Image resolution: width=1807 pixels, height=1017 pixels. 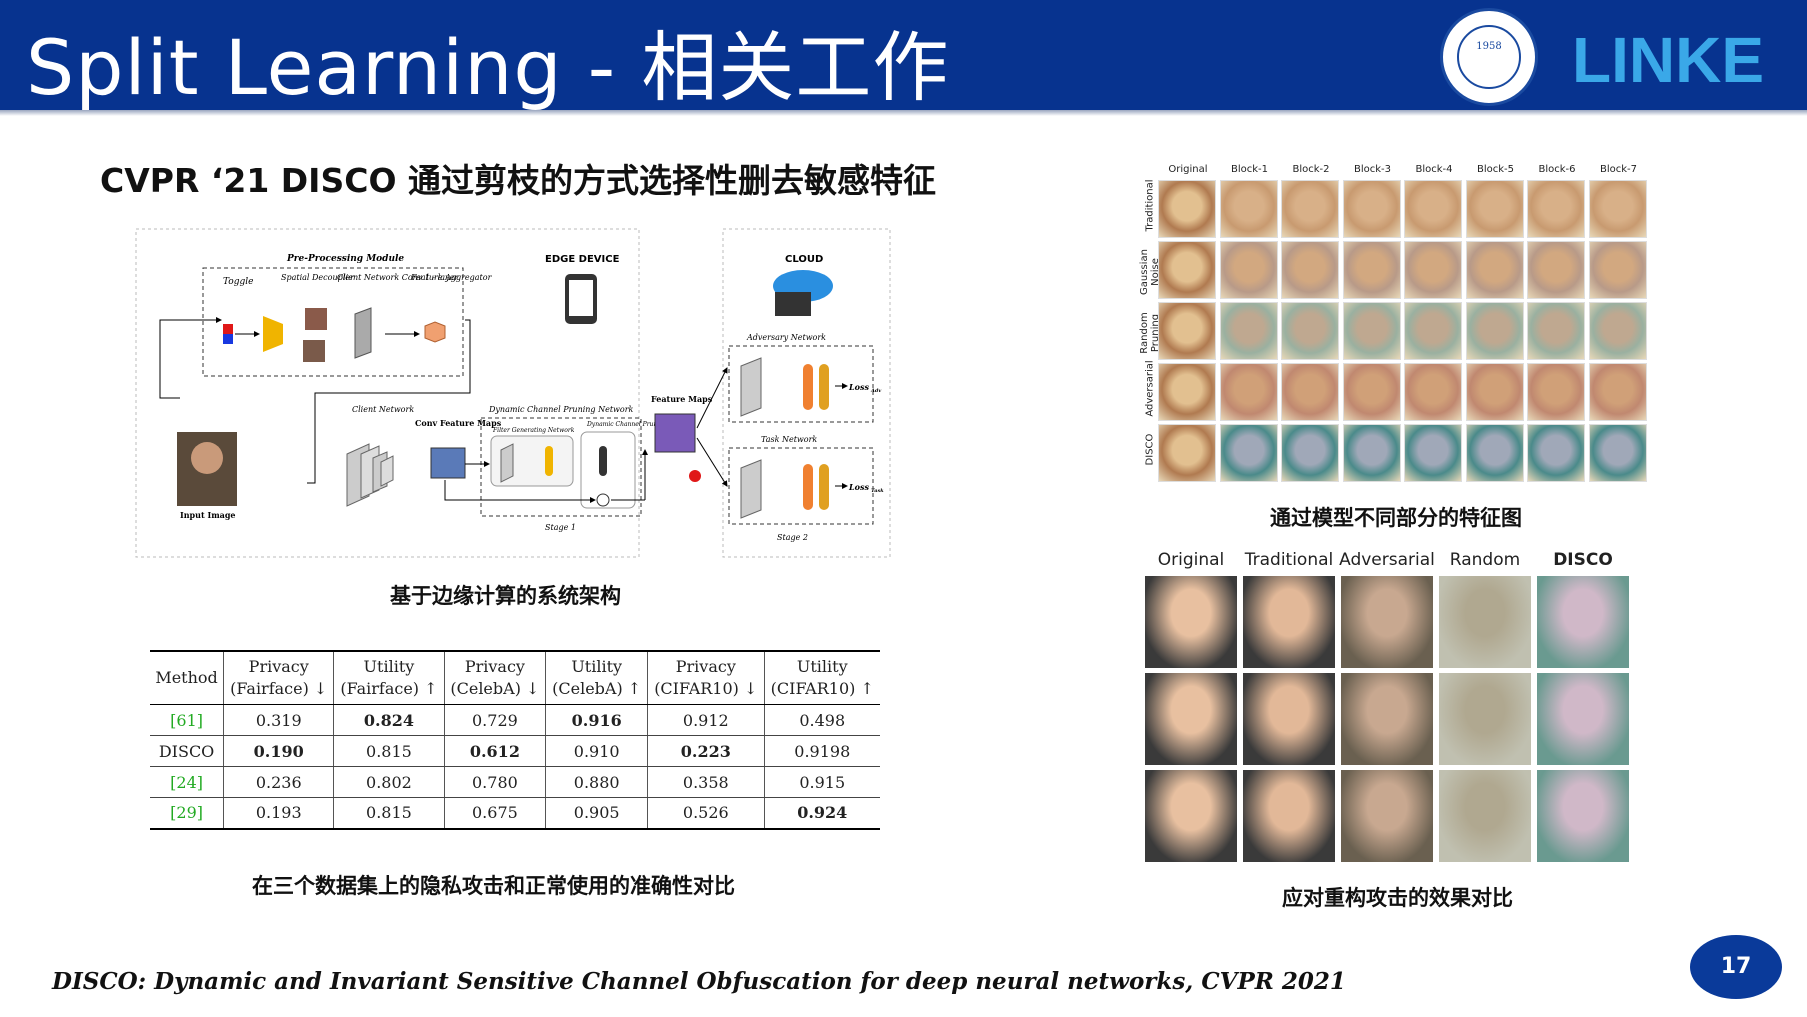 What do you see at coordinates (488, 67) in the screenshot?
I see `slide-title: Split Learning - 相关工作` at bounding box center [488, 67].